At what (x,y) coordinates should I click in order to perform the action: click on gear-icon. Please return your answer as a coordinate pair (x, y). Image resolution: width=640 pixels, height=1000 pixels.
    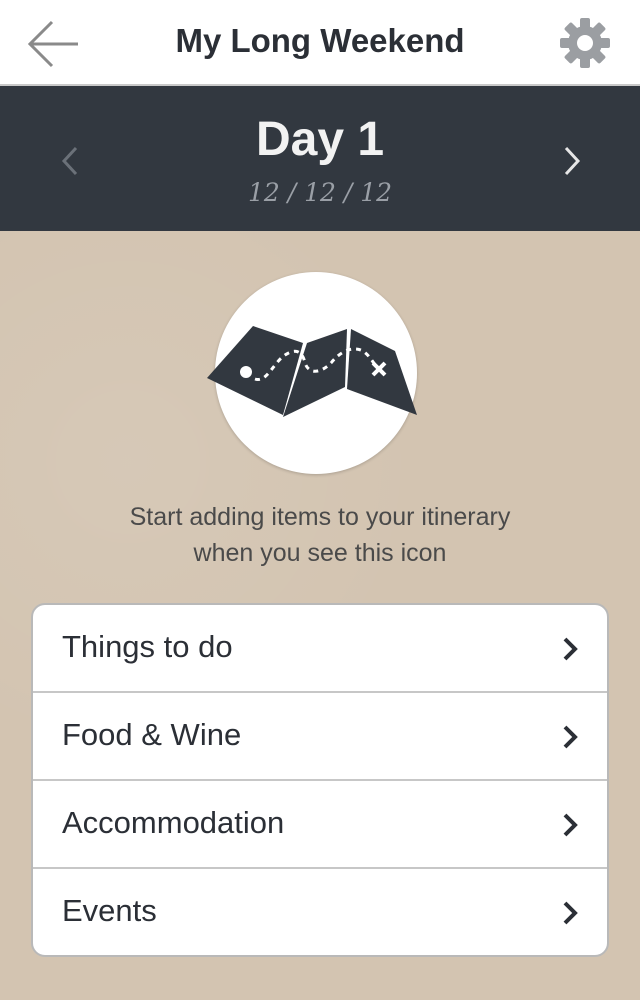
    Looking at the image, I should click on (585, 43).